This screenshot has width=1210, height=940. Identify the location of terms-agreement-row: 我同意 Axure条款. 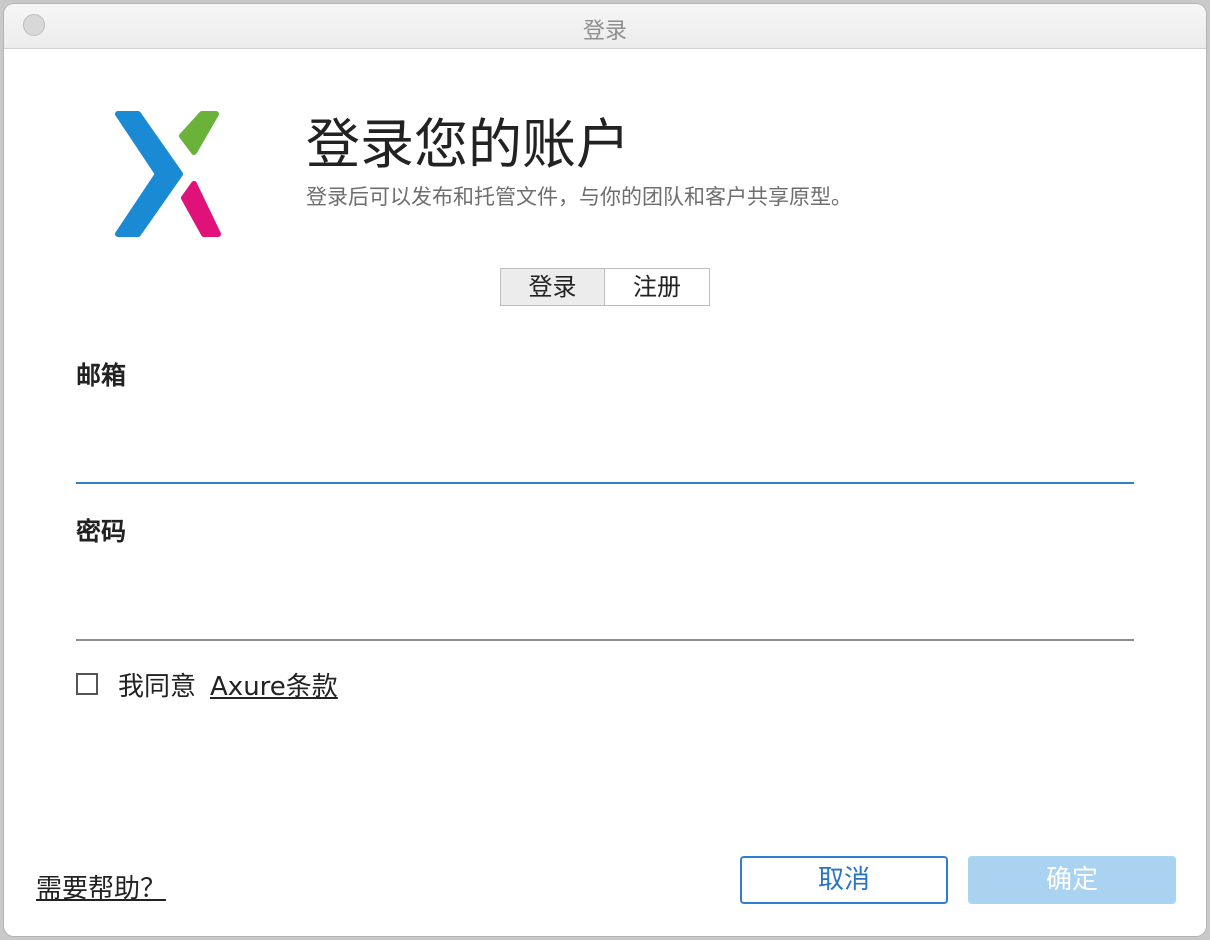
(207, 684).